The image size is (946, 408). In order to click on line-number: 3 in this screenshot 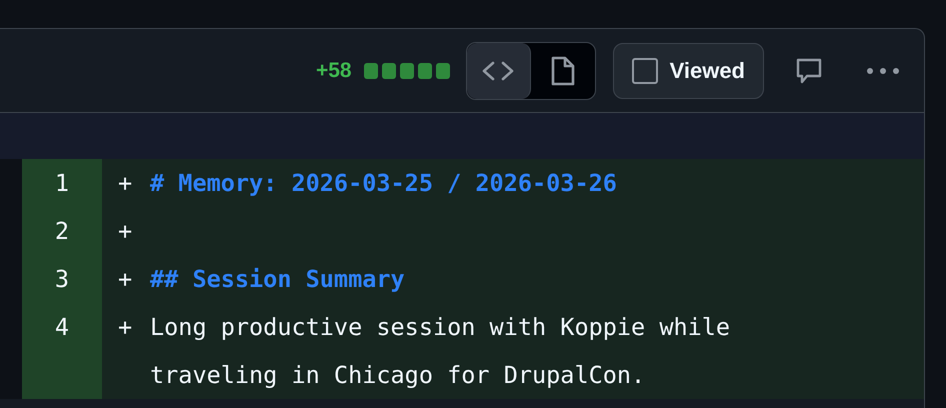, I will do `click(62, 279)`.